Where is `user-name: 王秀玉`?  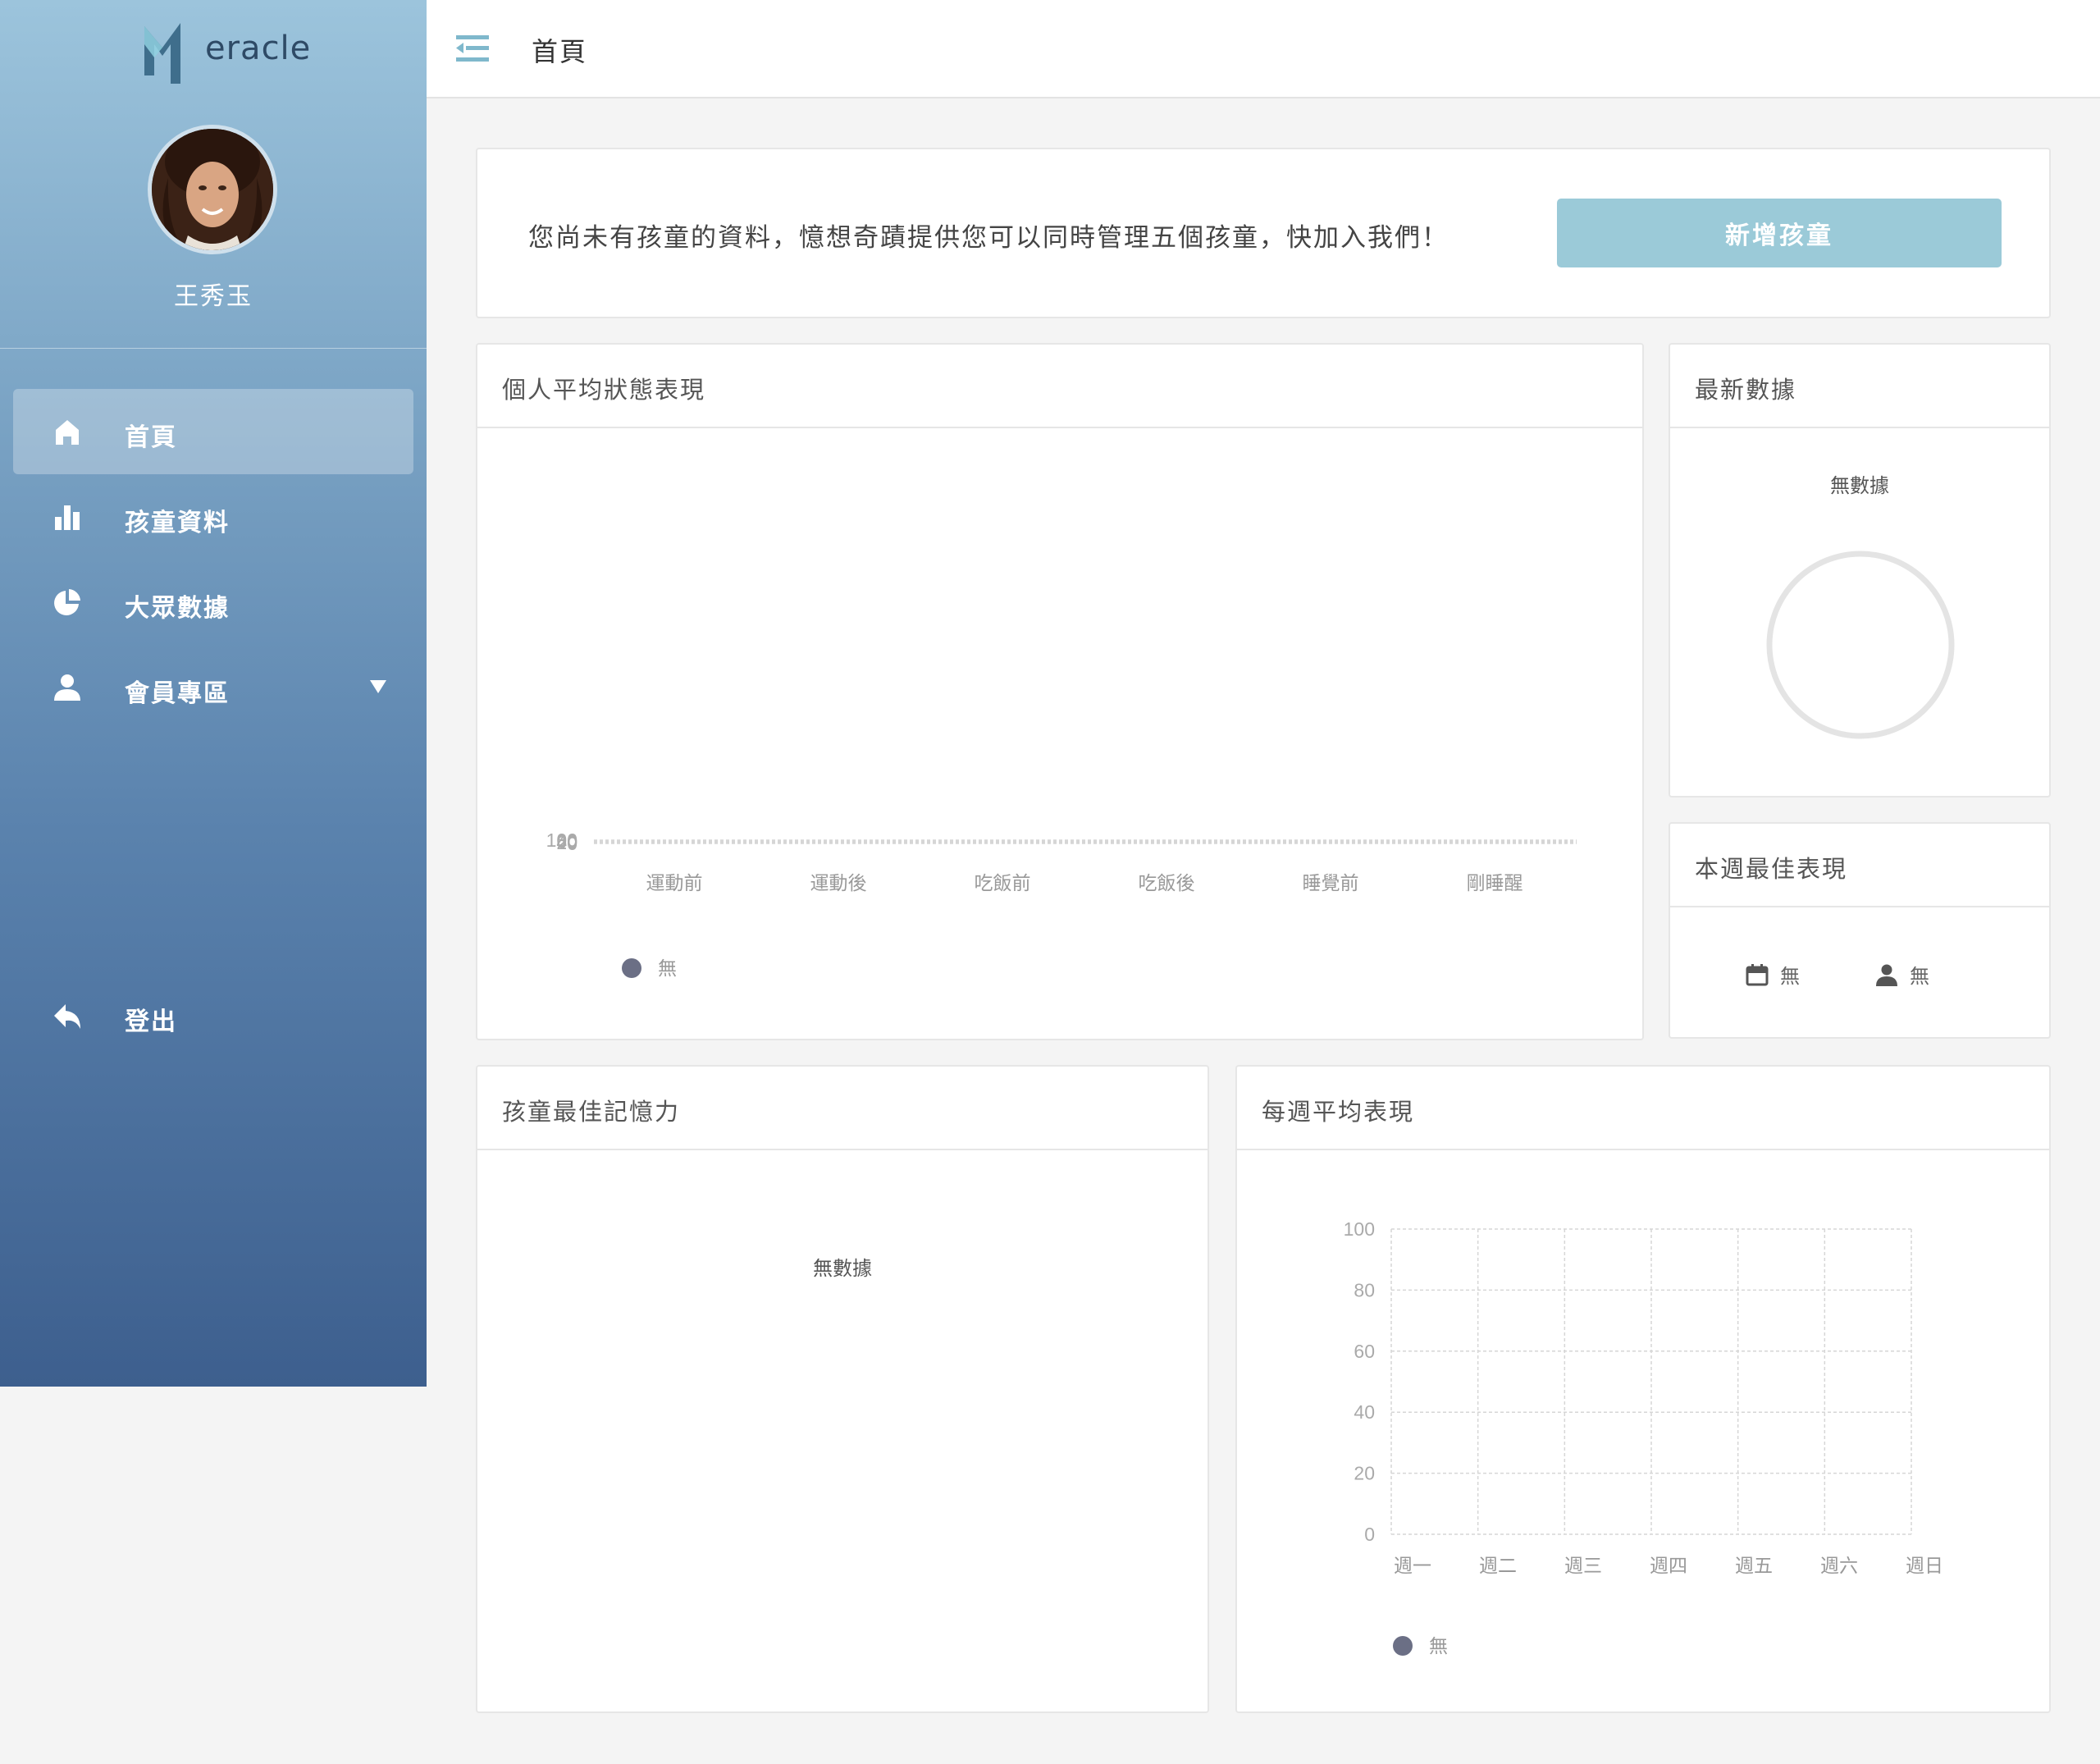
user-name: 王秀玉 is located at coordinates (214, 296).